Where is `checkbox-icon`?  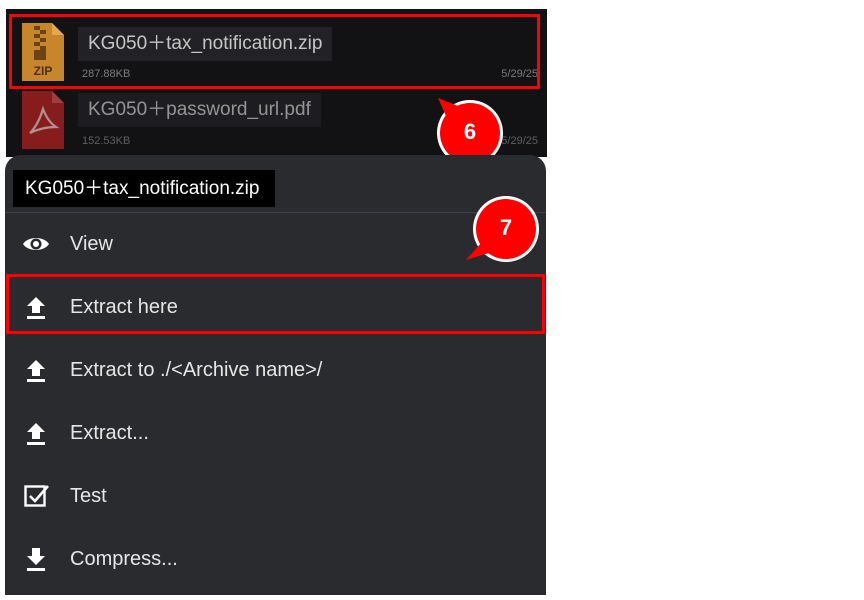 checkbox-icon is located at coordinates (36, 496).